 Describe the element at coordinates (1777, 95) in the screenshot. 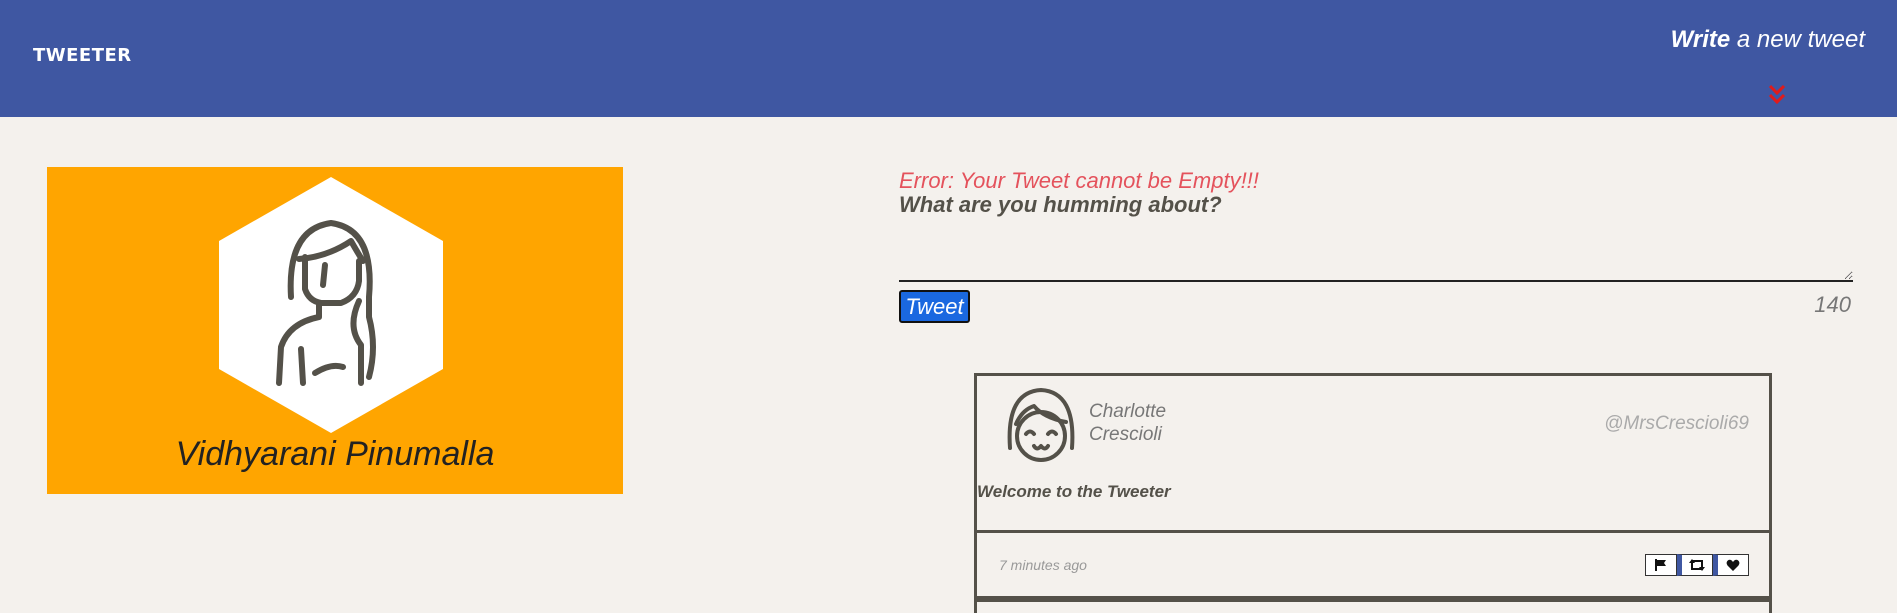

I see `double-chevron-down-icon` at that location.